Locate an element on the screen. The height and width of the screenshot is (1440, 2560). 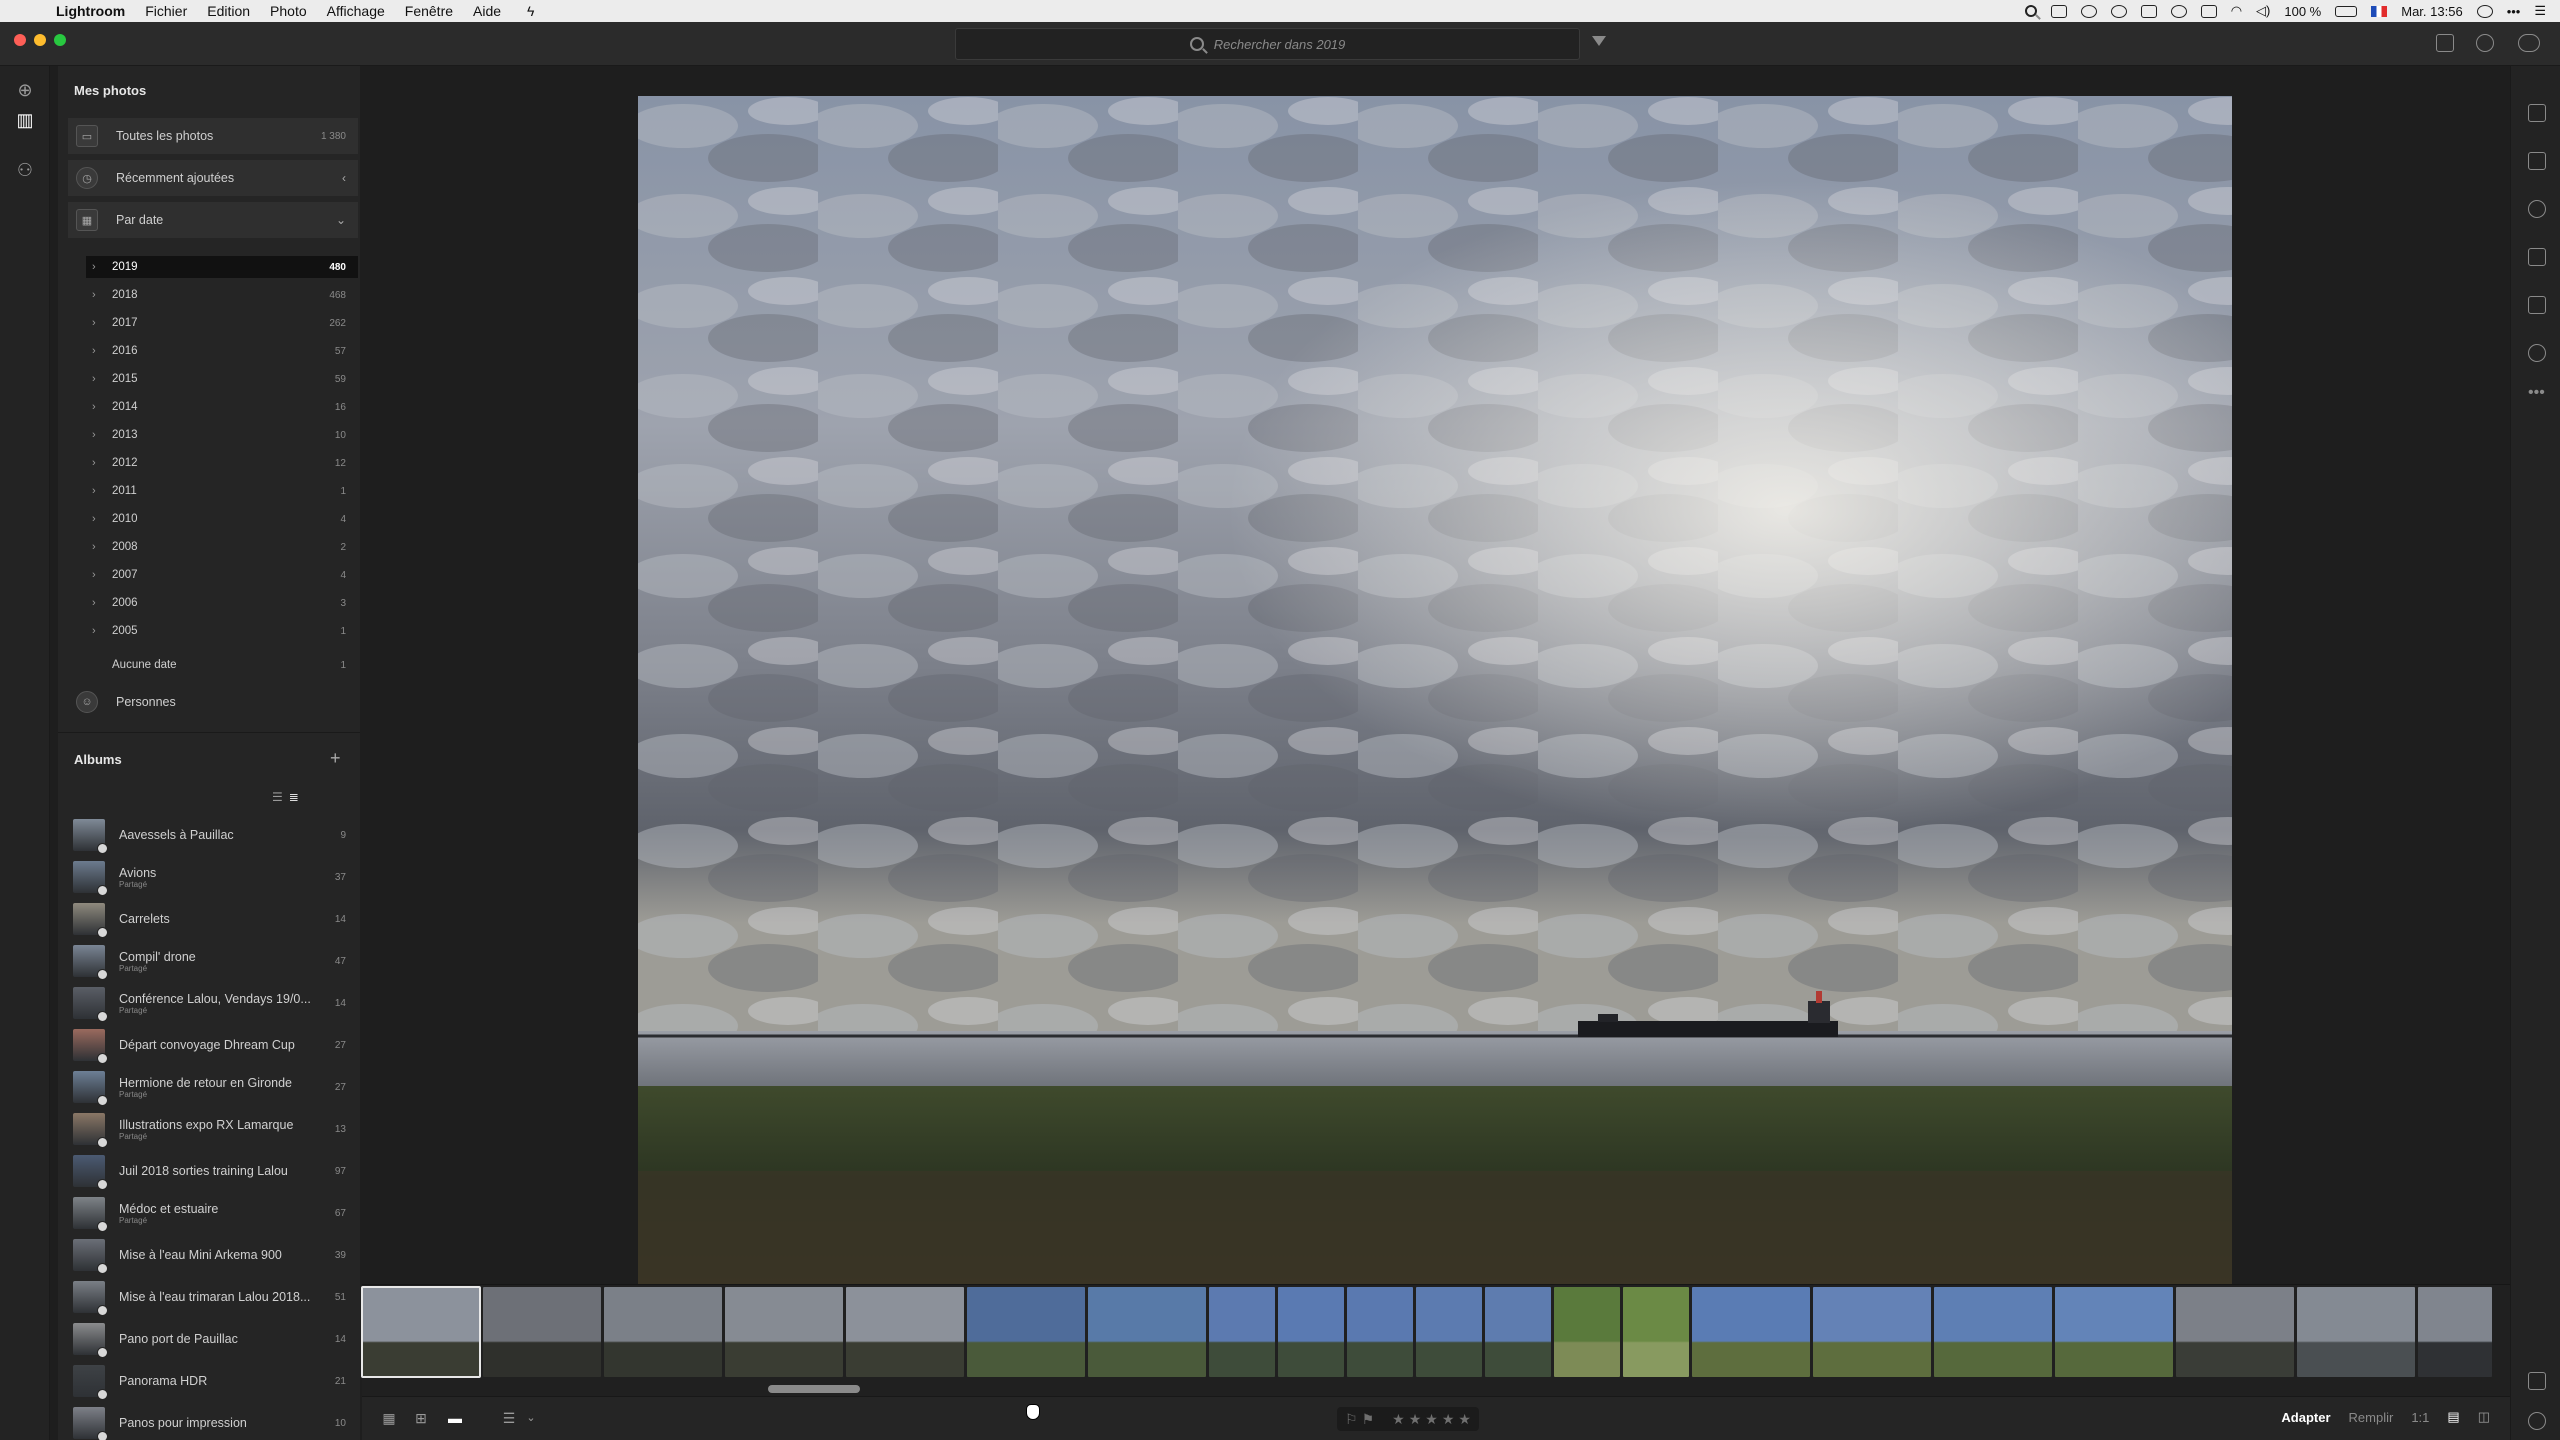
detail-list-icon: ≣ is located at coordinates (294, 797).